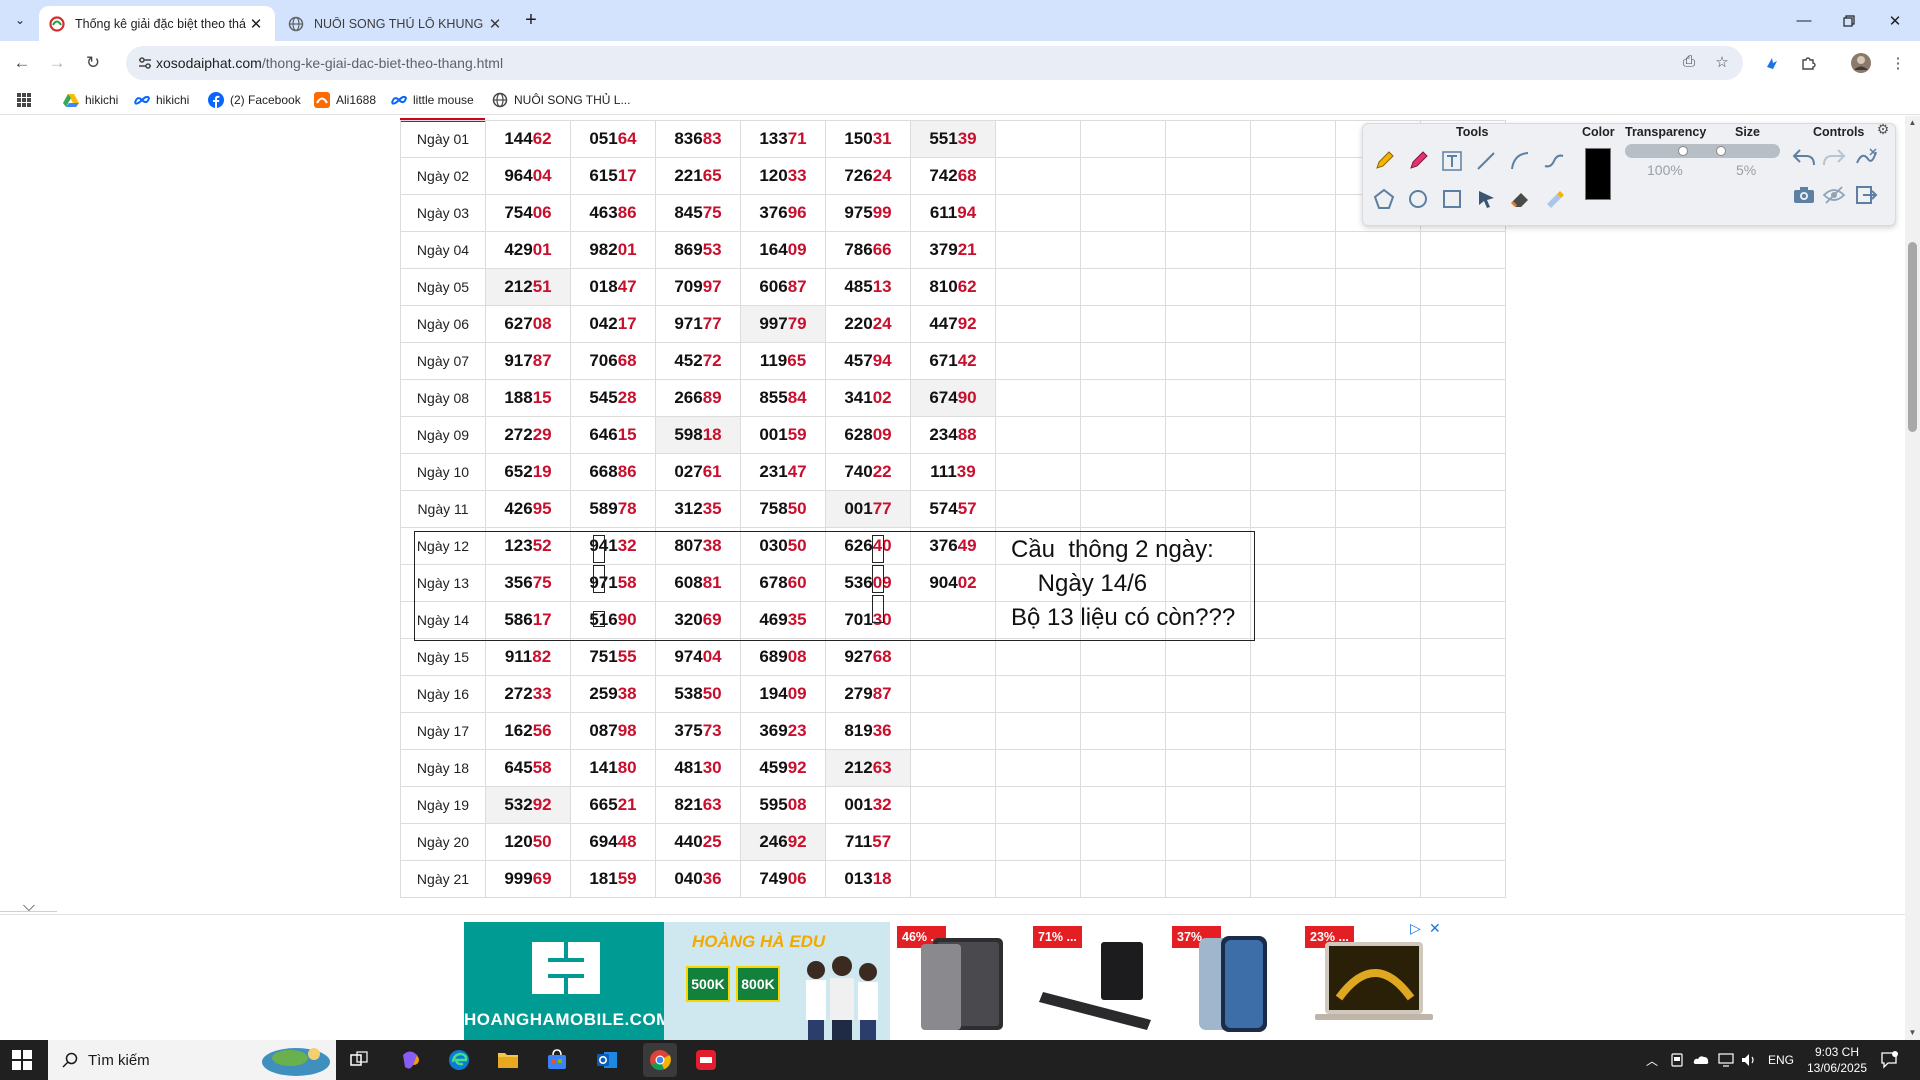 The height and width of the screenshot is (1080, 1920). Describe the element at coordinates (567, 981) in the screenshot. I see `ad-hoanghamobile: HOANGHAMOBILE.COM` at that location.